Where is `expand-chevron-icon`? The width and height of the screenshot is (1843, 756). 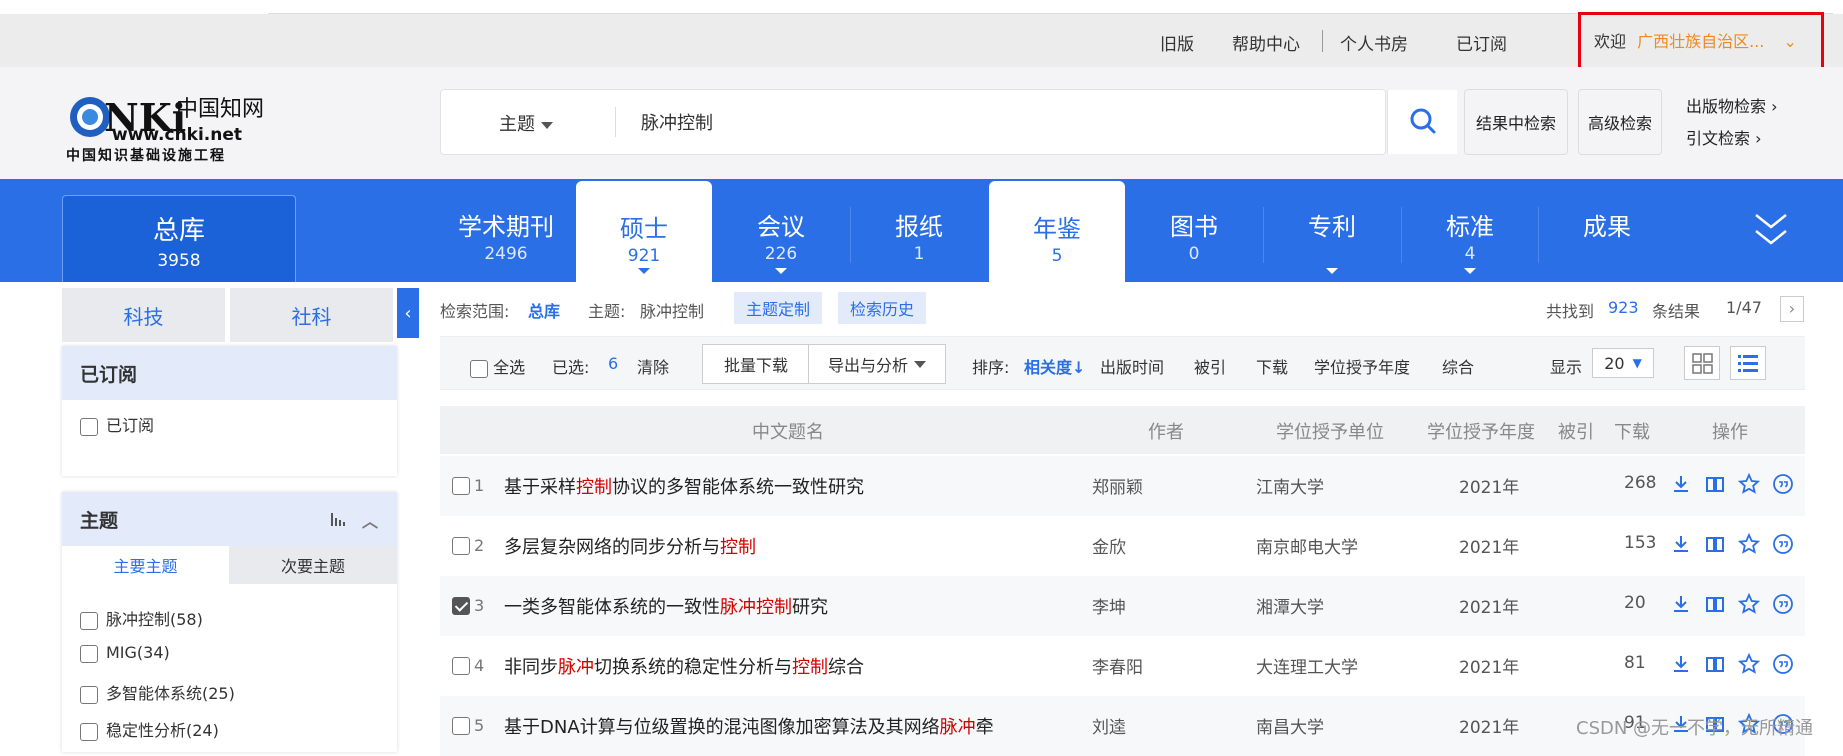
expand-chevron-icon is located at coordinates (1771, 232).